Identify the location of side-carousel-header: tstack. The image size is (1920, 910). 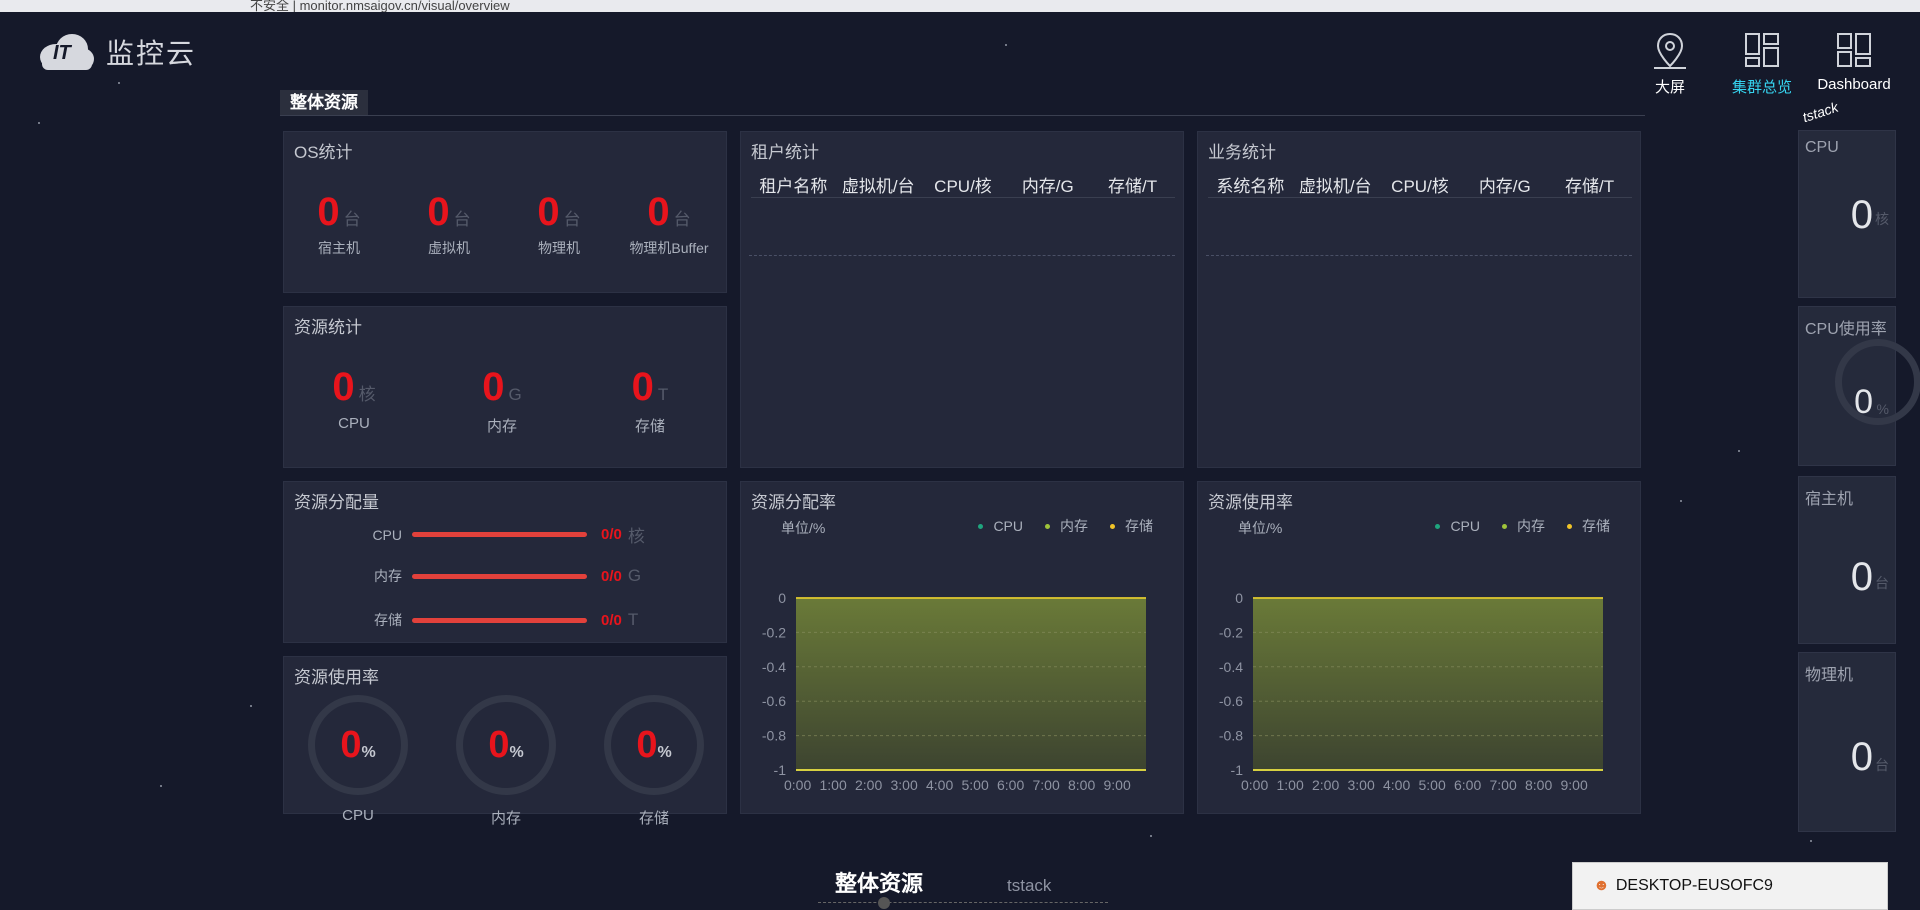
(1820, 112).